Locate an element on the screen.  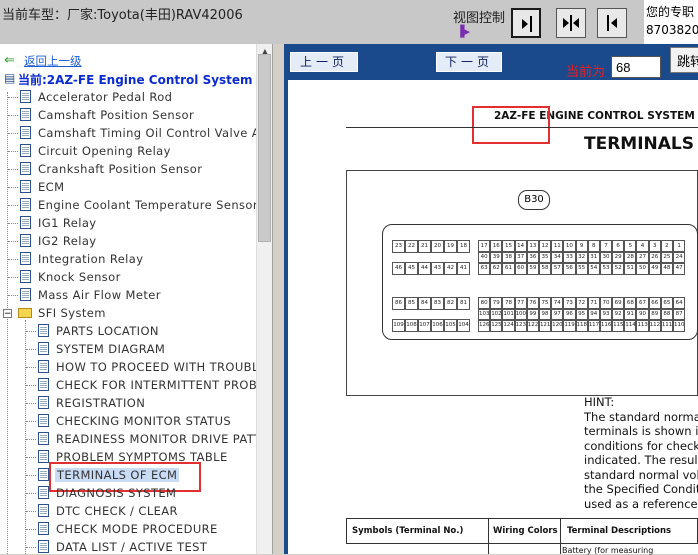
table-header-cell: Terminal Descriptions is located at coordinates (619, 531).